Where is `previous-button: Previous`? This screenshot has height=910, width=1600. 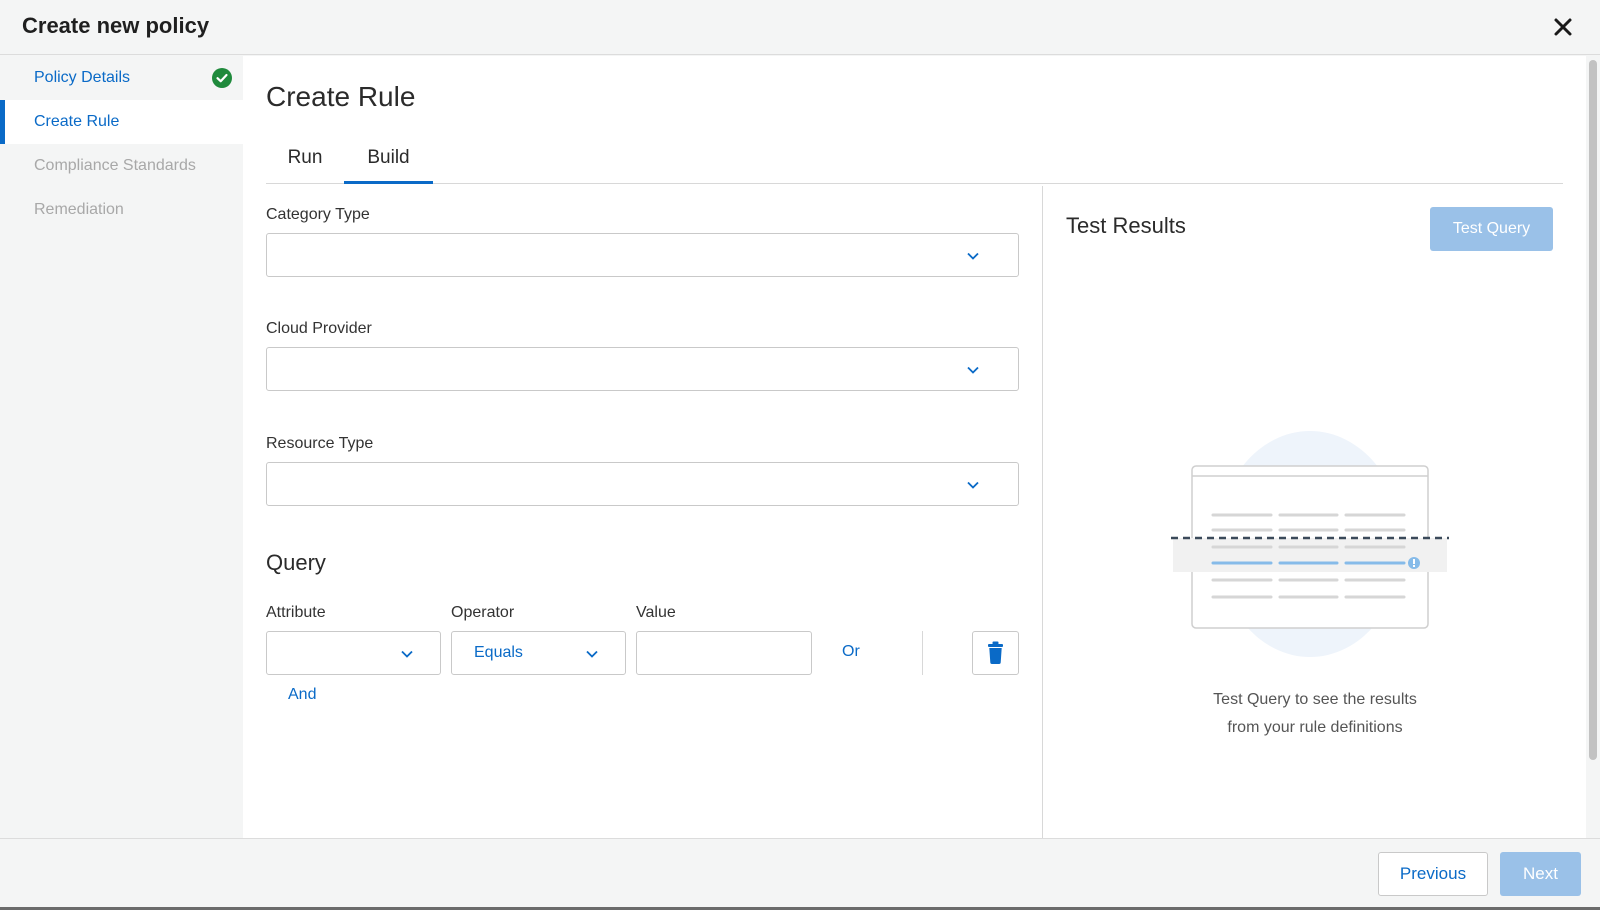
previous-button: Previous is located at coordinates (1433, 874).